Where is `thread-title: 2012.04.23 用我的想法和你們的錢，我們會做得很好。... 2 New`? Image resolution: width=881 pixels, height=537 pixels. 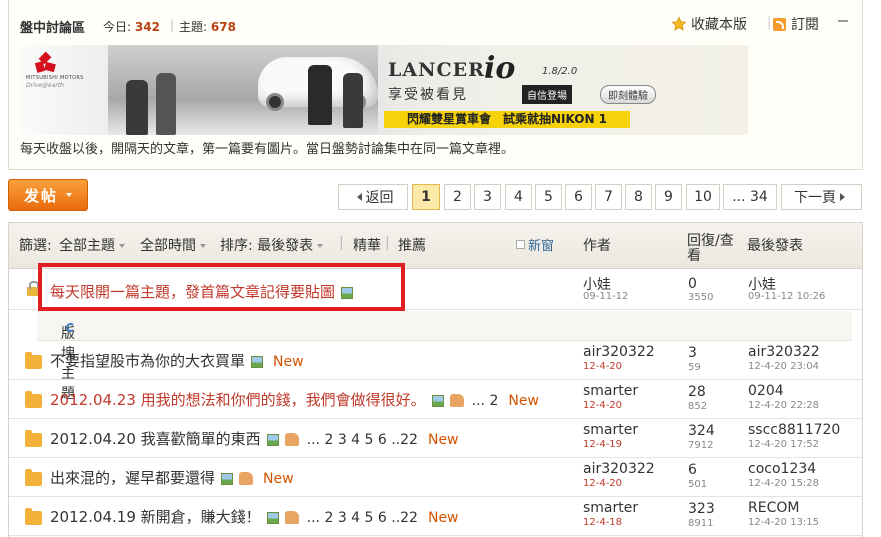 thread-title: 2012.04.23 用我的想法和你們的錢，我們會做得很好。... 2 New is located at coordinates (294, 399).